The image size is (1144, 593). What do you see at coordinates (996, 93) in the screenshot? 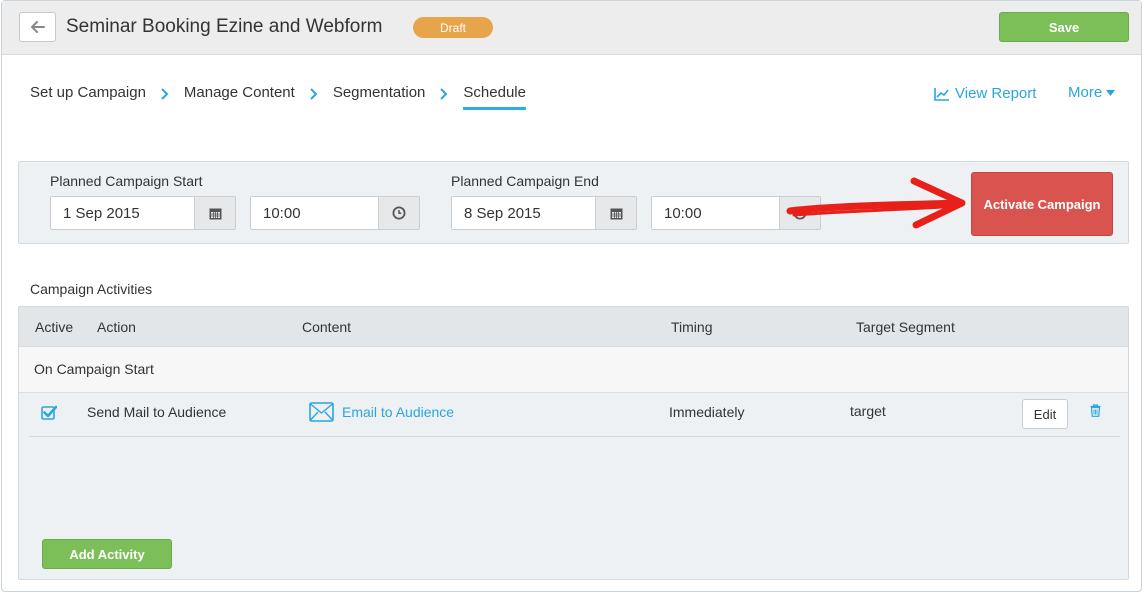
I see `view-report-label: View Report` at bounding box center [996, 93].